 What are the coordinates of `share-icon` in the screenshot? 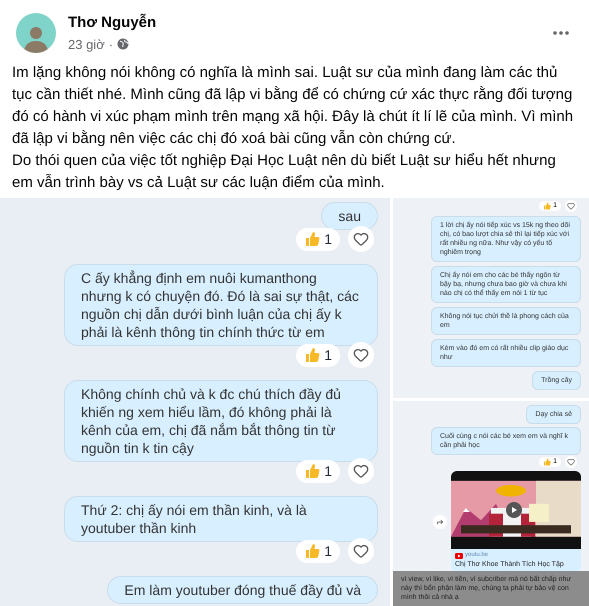 It's located at (440, 522).